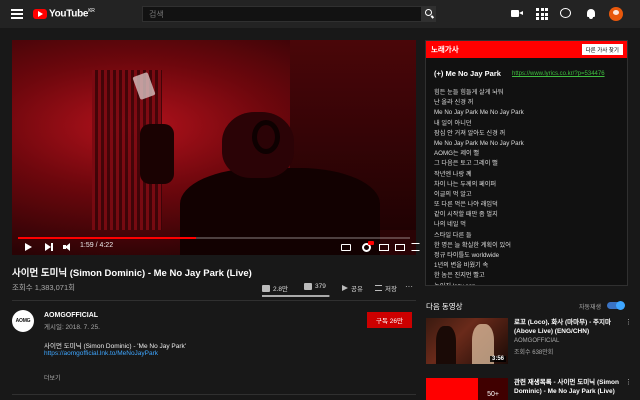 The width and height of the screenshot is (640, 400). What do you see at coordinates (352, 288) in the screenshot?
I see `share-button: 공유` at bounding box center [352, 288].